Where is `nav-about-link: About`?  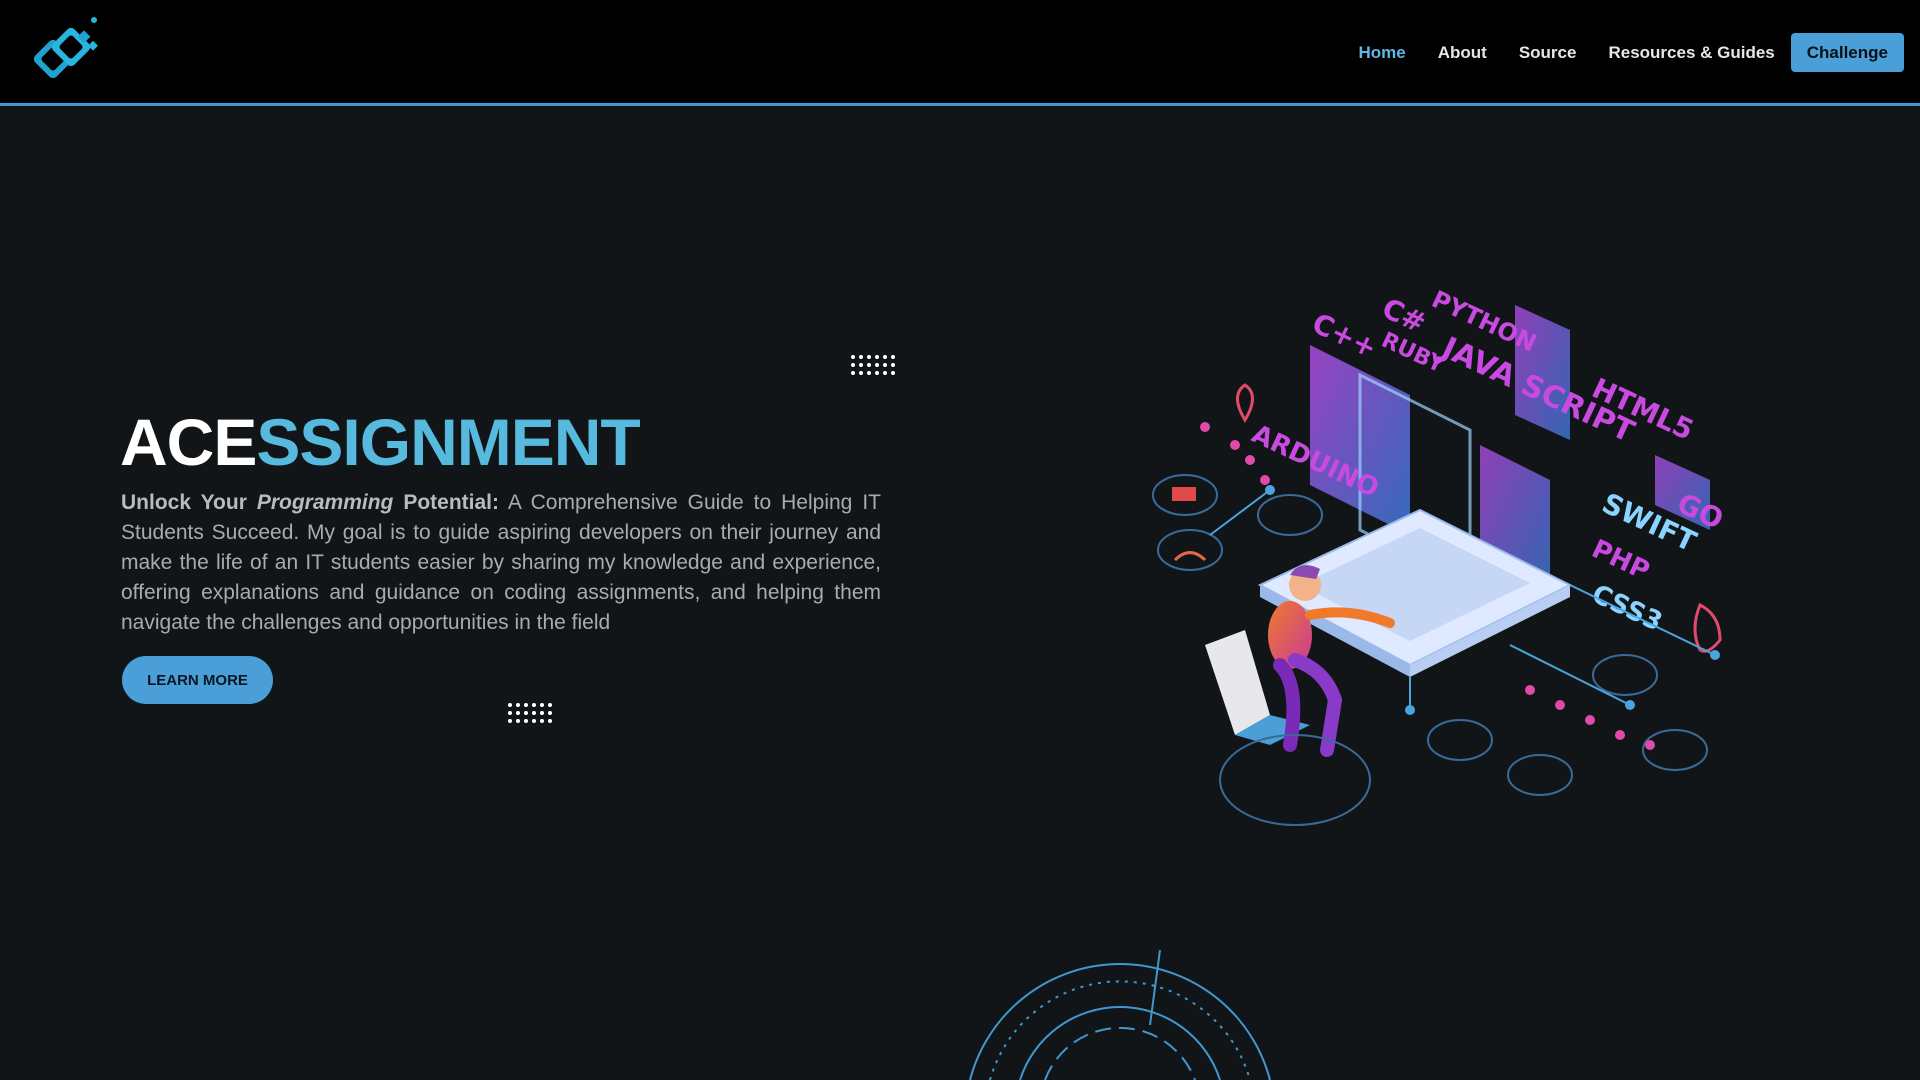
nav-about-link: About is located at coordinates (1462, 53).